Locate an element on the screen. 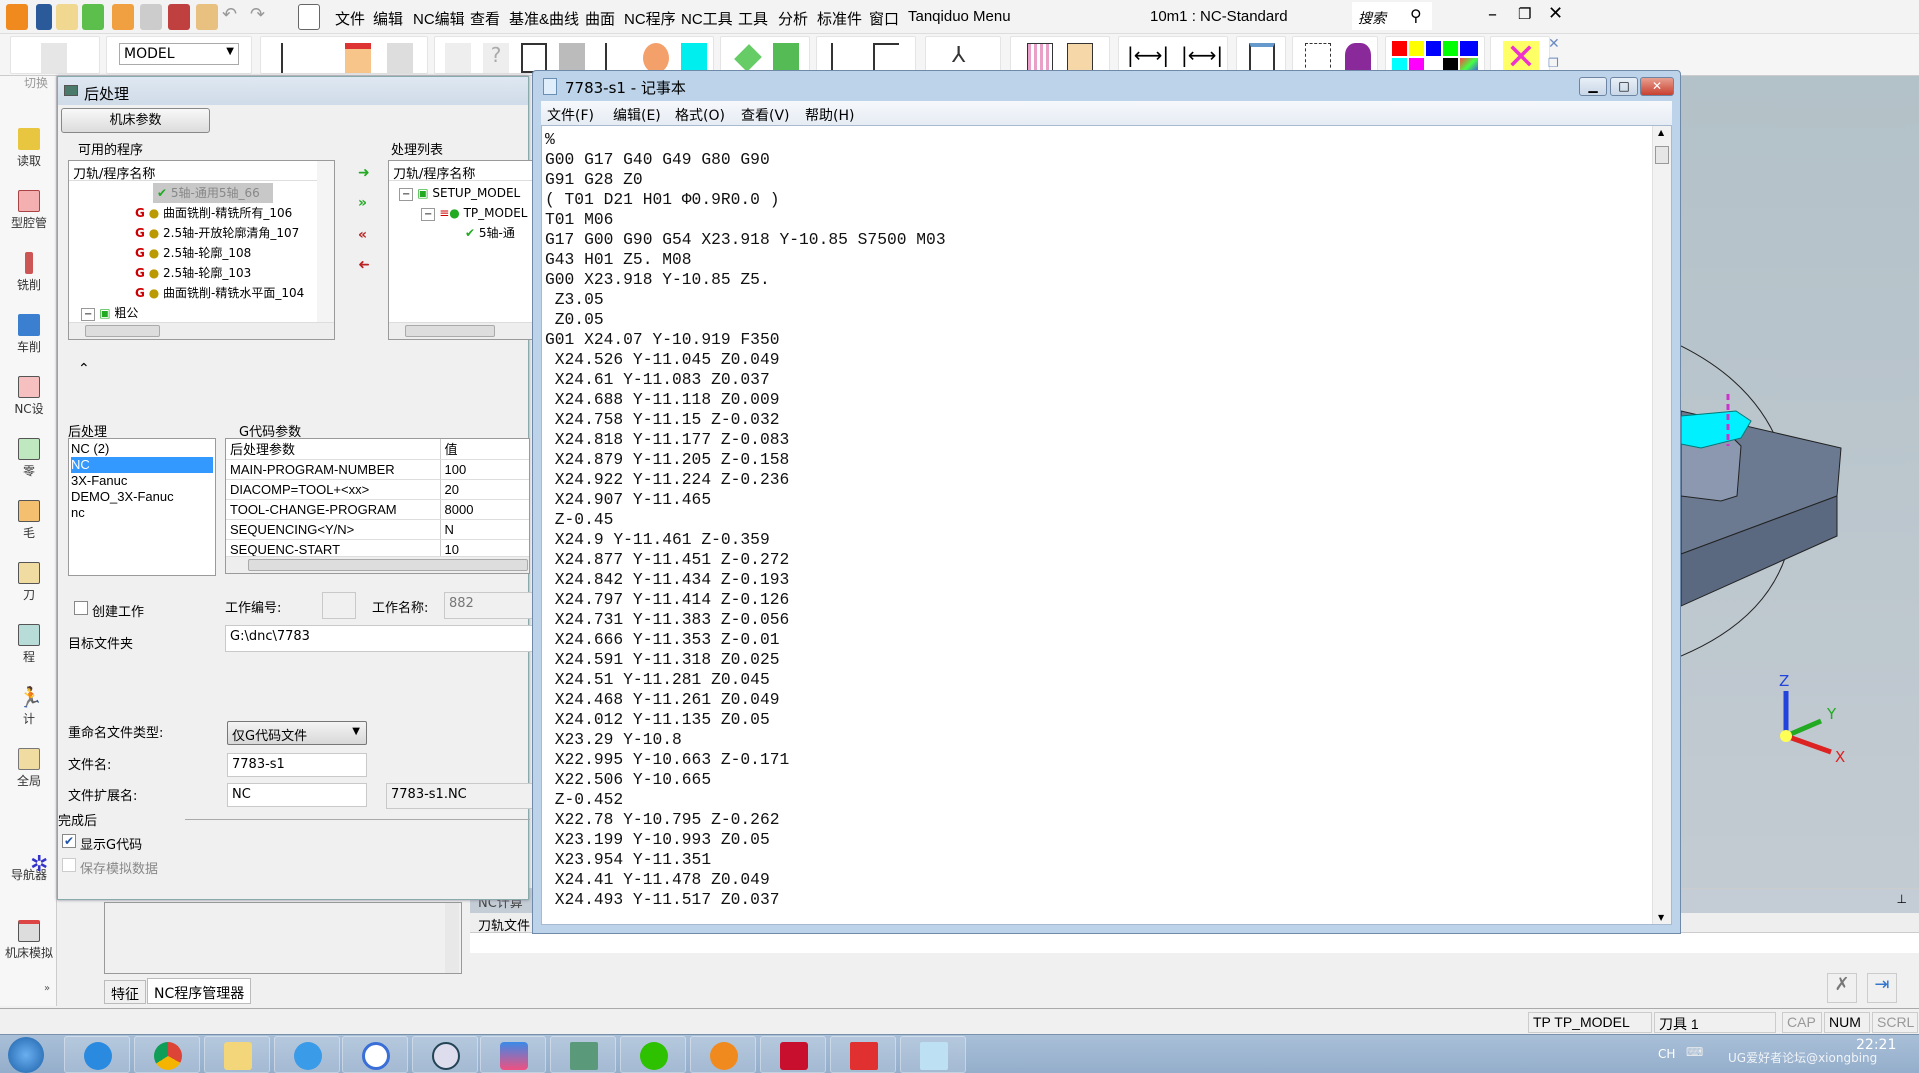 The height and width of the screenshot is (1073, 1919). sidebar-item-cavity: 型腔管 is located at coordinates (29, 210).